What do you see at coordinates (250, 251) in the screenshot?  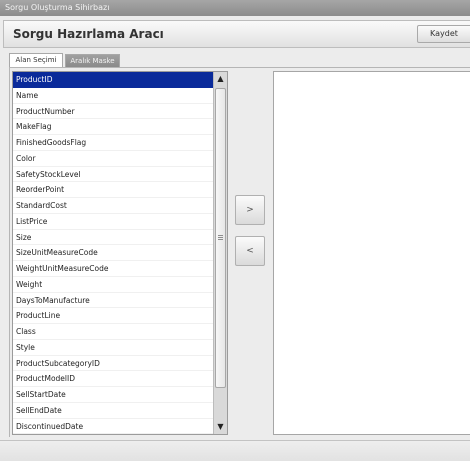 I see `remove-field-button: <` at bounding box center [250, 251].